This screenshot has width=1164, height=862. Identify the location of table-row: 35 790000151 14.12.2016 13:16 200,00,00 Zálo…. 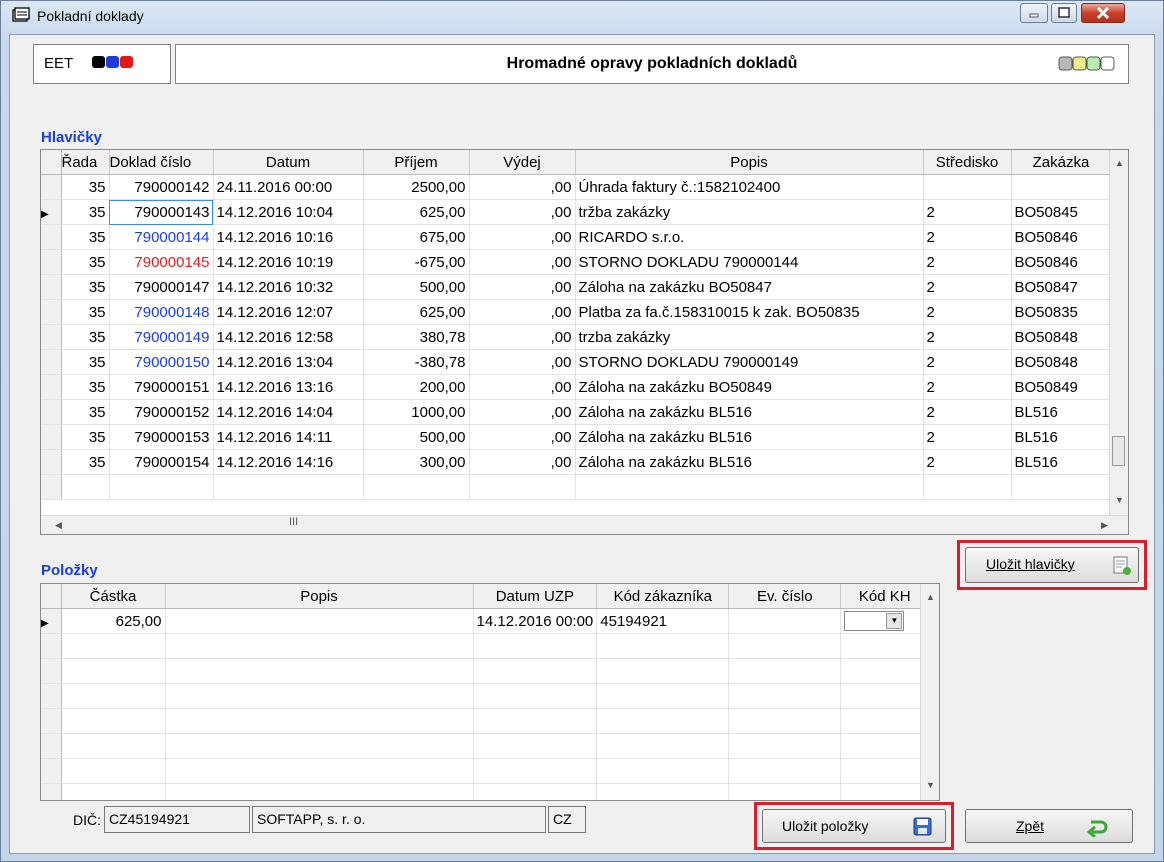
(576, 387).